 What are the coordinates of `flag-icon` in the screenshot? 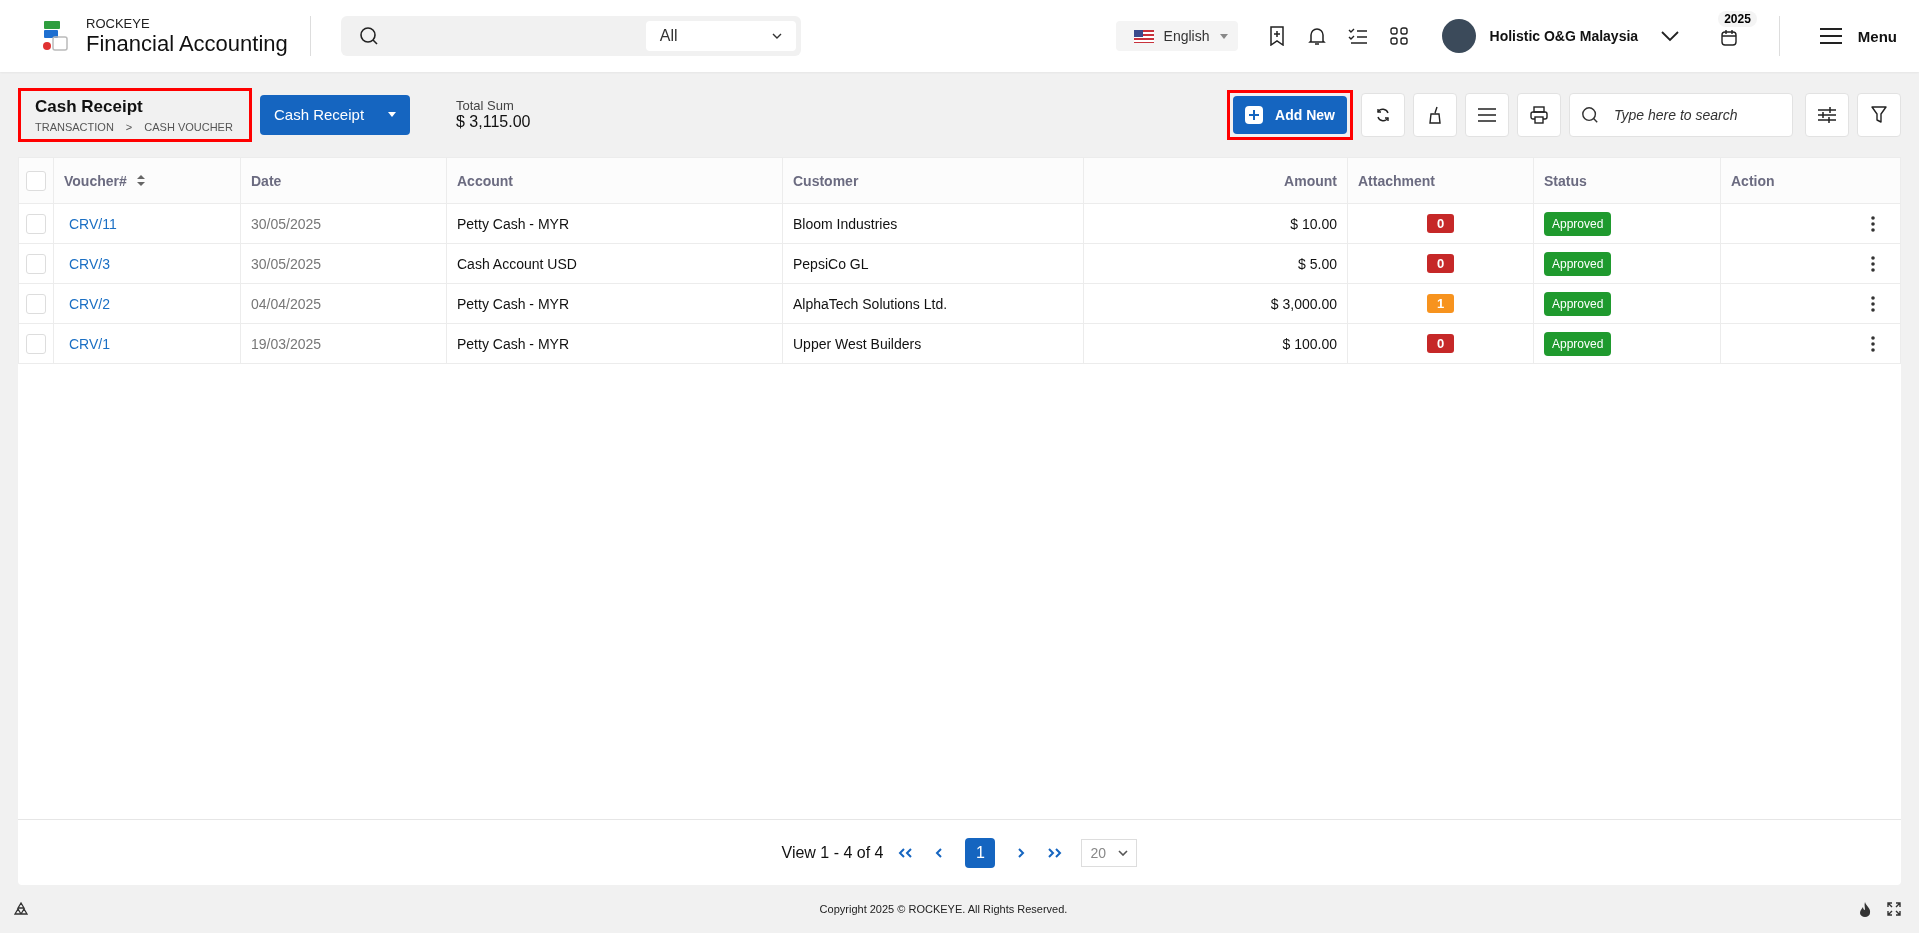 It's located at (1143, 36).